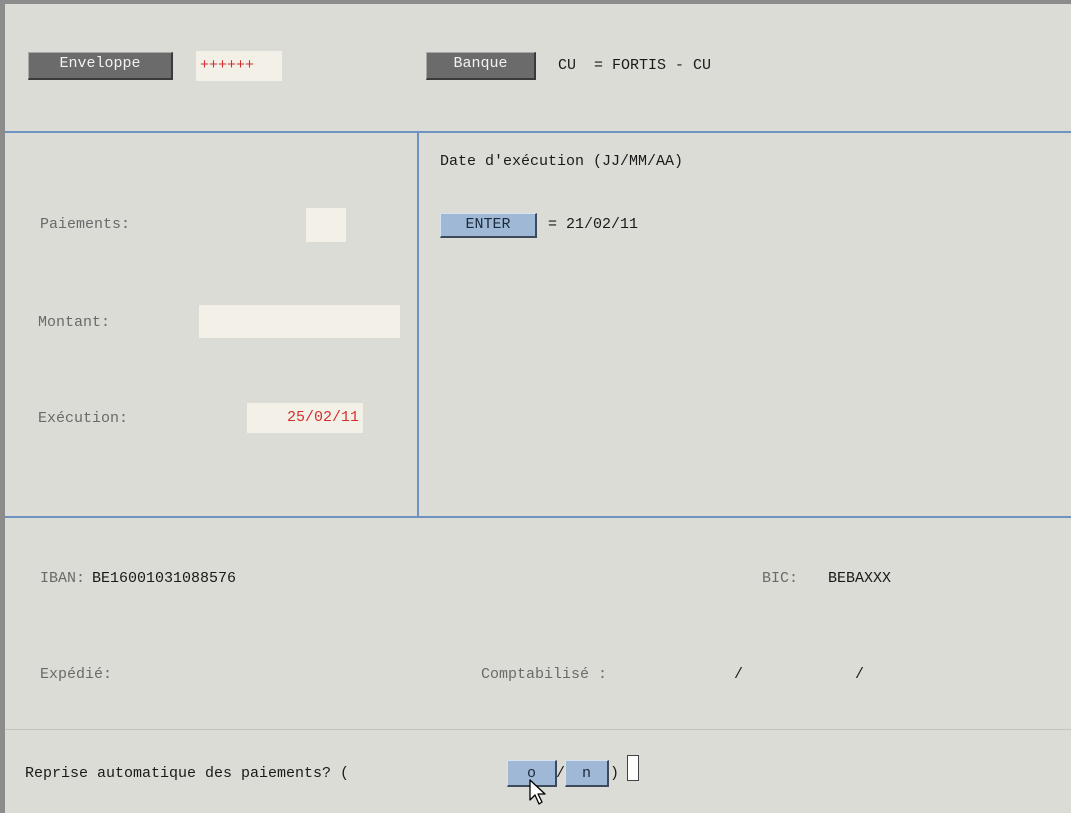 The height and width of the screenshot is (813, 1071). I want to click on expedie-label: Expédié:, so click(76, 674).